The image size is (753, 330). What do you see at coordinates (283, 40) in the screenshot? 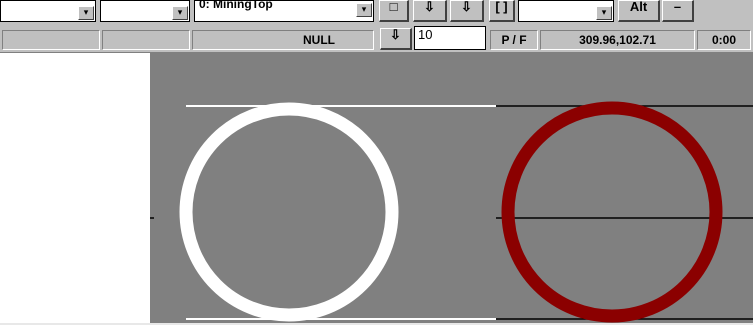
I see `status-cell-null: NULL` at bounding box center [283, 40].